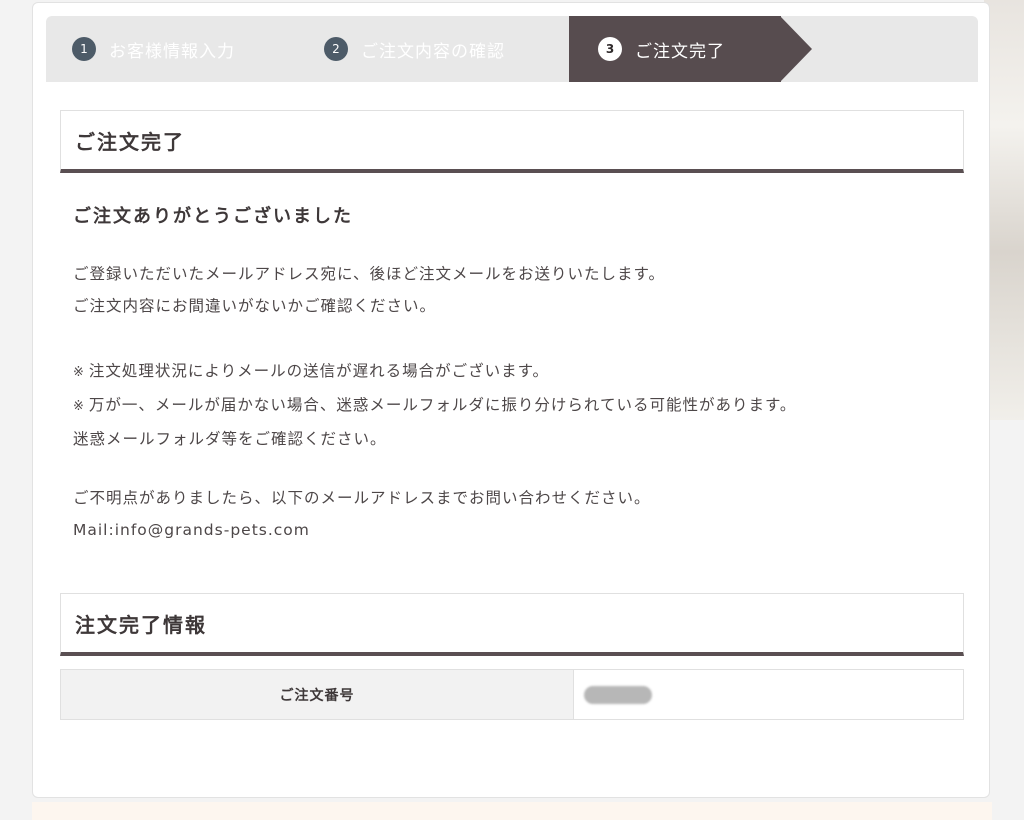 This screenshot has width=1024, height=820. I want to click on step-number-badge: 3, so click(610, 49).